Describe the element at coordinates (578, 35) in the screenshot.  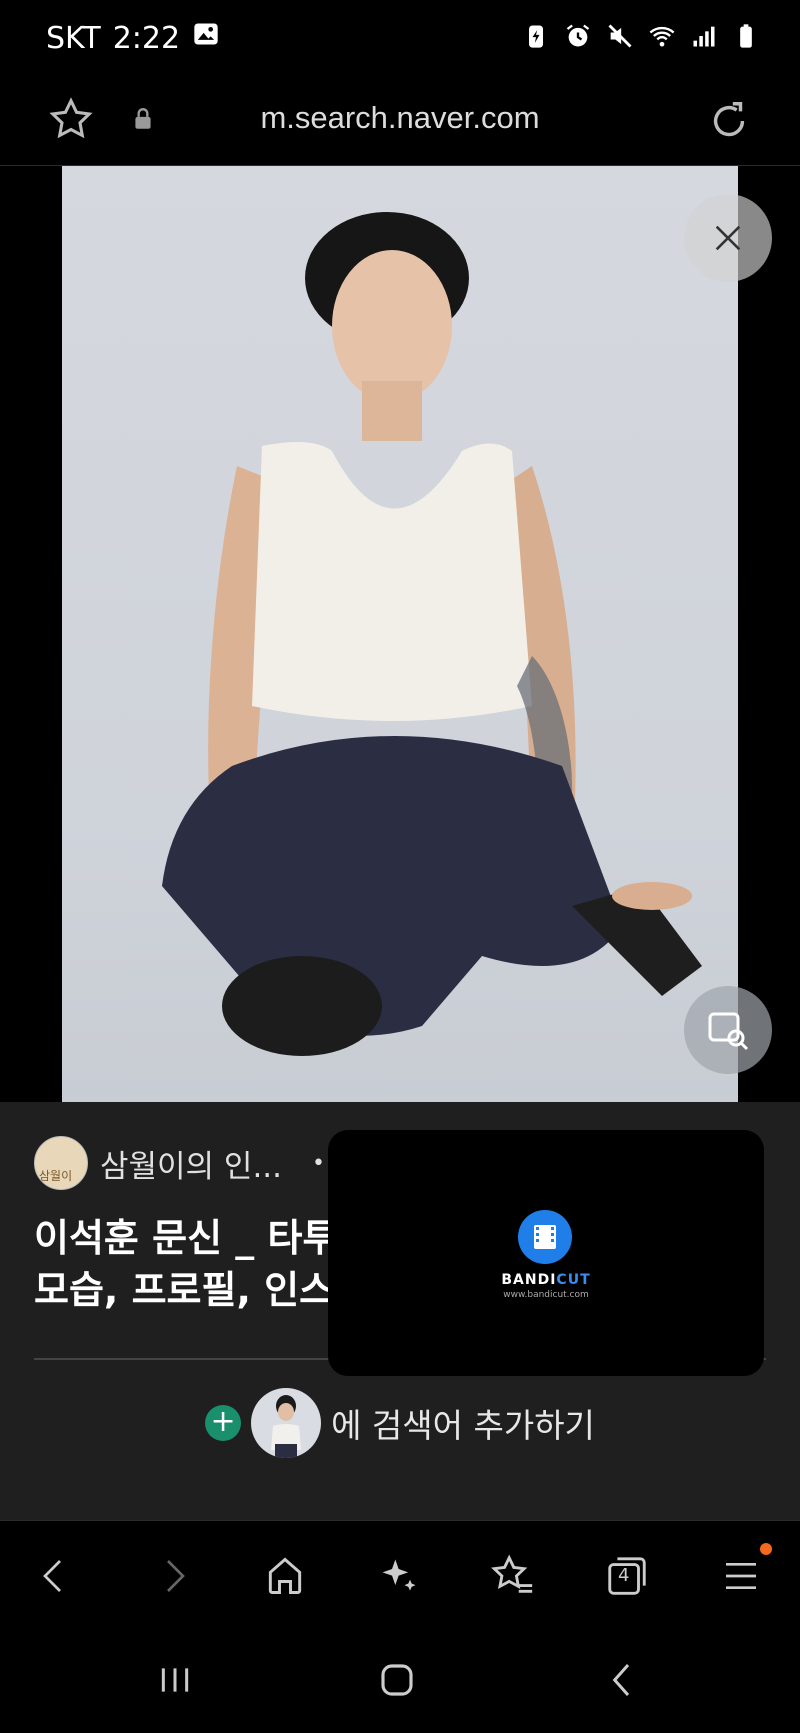
I see `alarm-icon` at that location.